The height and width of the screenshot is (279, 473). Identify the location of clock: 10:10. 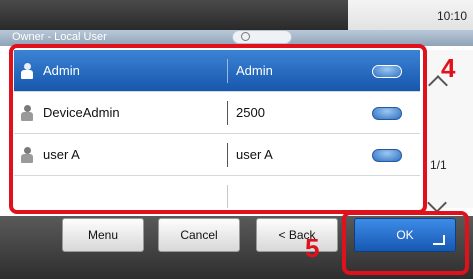
(451, 16).